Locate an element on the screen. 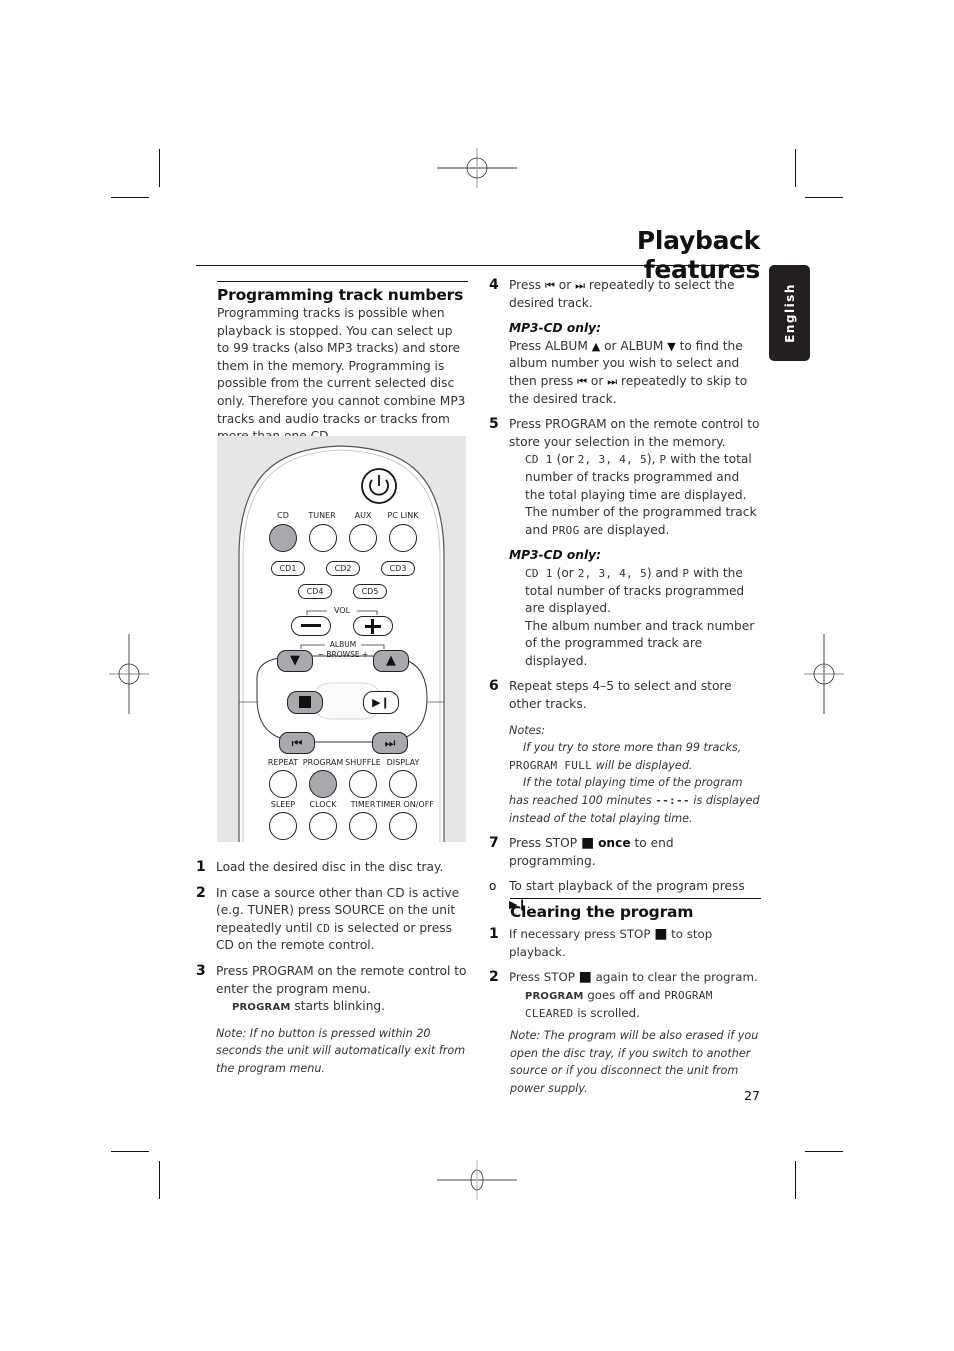 The height and width of the screenshot is (1351, 954). step-text: (or is located at coordinates (565, 459).